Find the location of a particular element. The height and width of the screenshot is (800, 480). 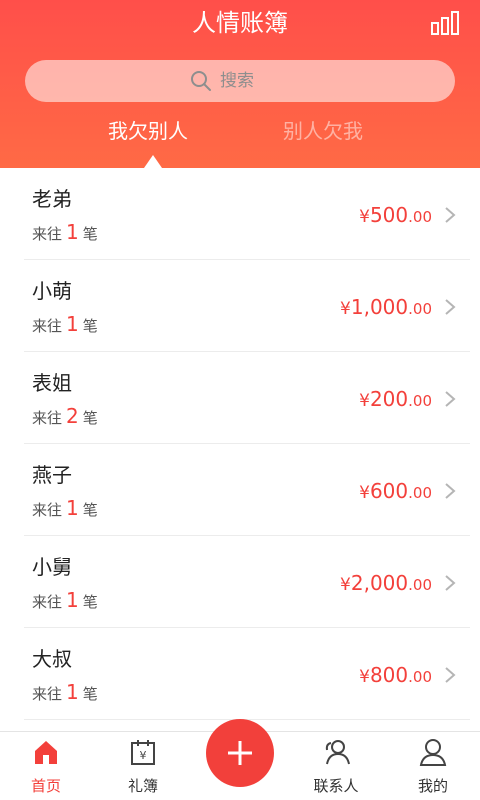

tab-bar: 我欠别人 别人欠我 is located at coordinates (240, 141).